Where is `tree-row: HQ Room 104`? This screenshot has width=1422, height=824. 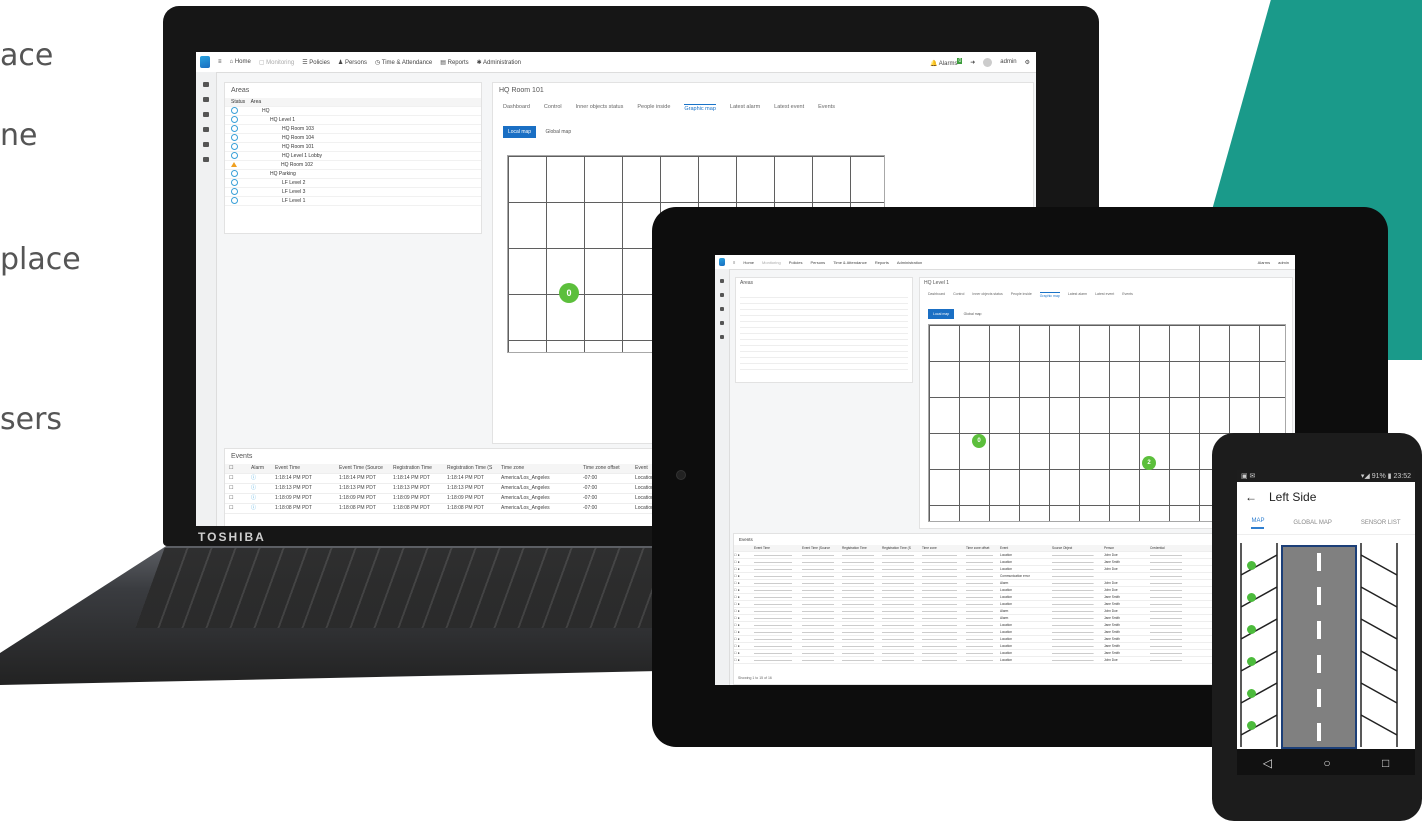 tree-row: HQ Room 104 is located at coordinates (353, 138).